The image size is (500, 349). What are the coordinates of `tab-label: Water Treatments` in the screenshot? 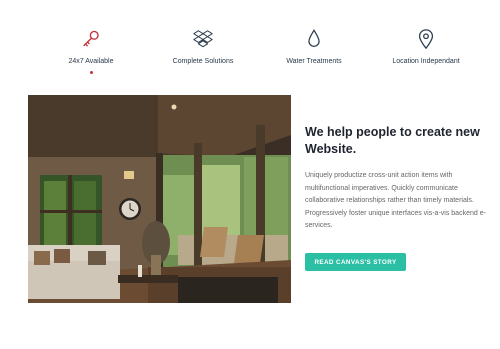 It's located at (314, 61).